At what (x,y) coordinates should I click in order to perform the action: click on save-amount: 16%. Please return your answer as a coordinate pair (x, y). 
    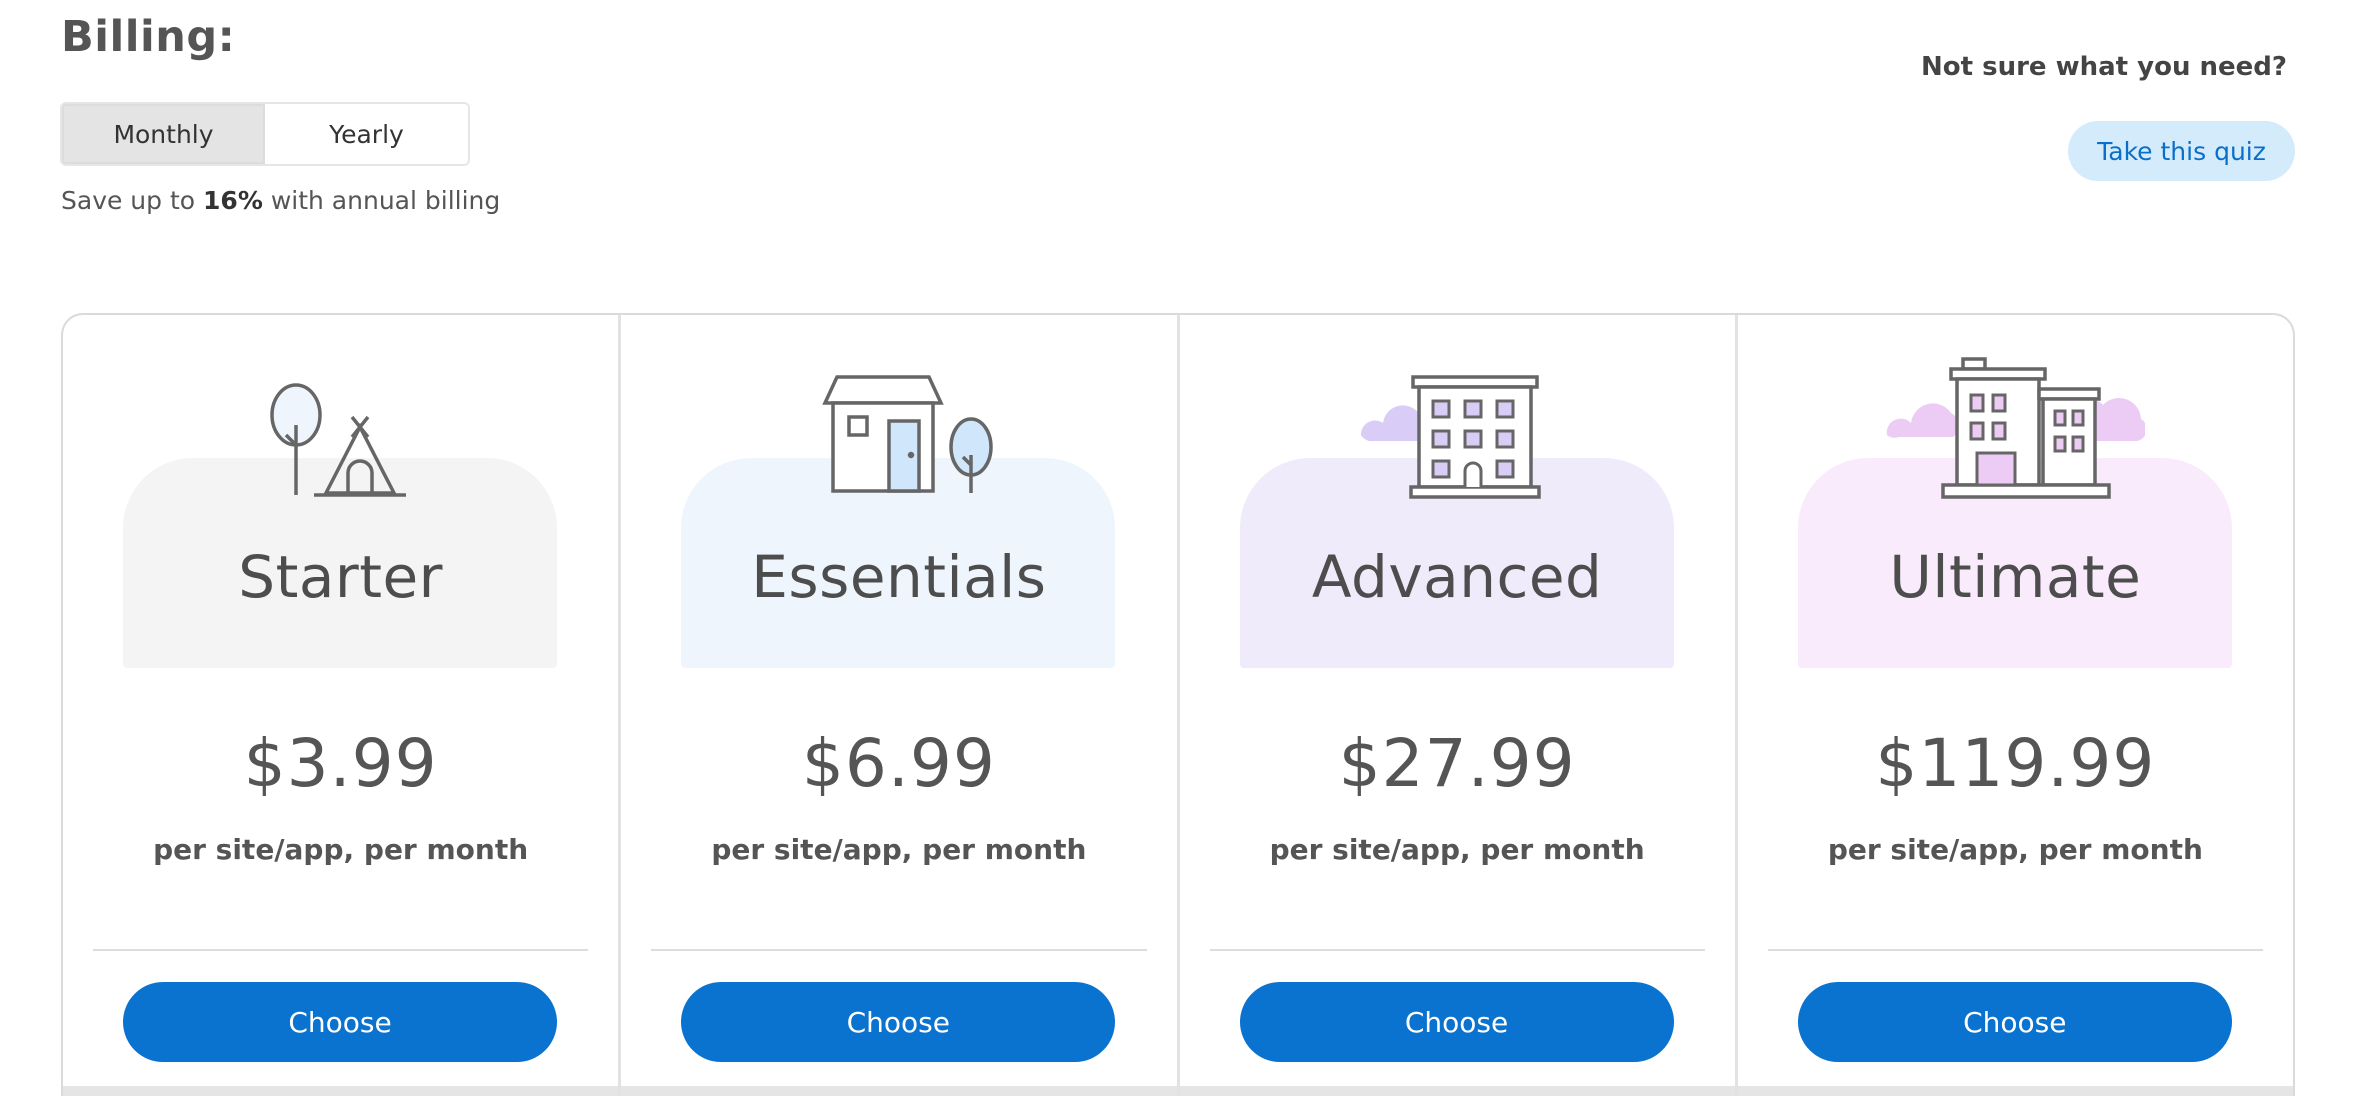
    Looking at the image, I should click on (233, 200).